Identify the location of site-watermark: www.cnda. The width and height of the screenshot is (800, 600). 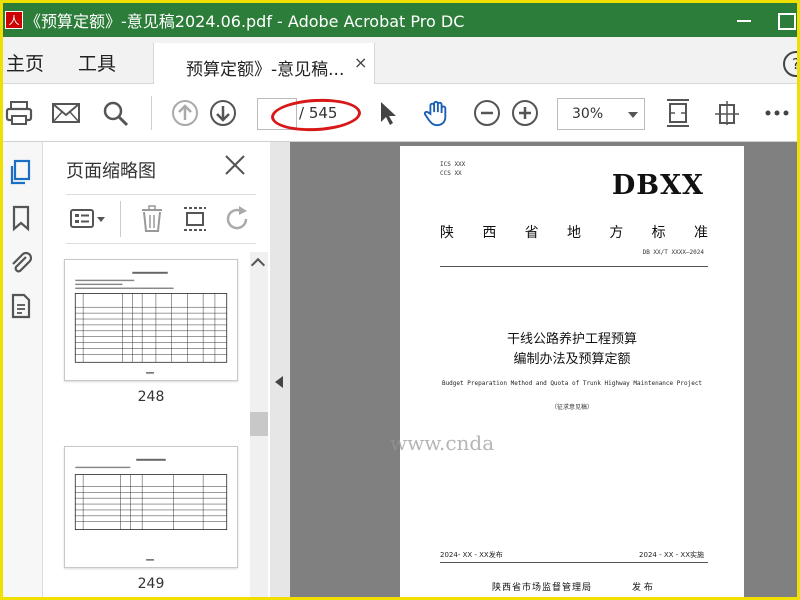
(442, 443).